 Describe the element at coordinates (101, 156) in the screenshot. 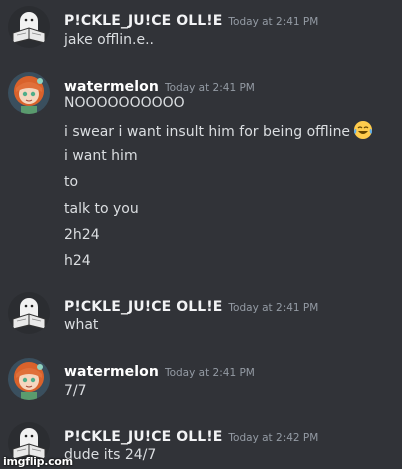

I see `message-text: i want him` at that location.